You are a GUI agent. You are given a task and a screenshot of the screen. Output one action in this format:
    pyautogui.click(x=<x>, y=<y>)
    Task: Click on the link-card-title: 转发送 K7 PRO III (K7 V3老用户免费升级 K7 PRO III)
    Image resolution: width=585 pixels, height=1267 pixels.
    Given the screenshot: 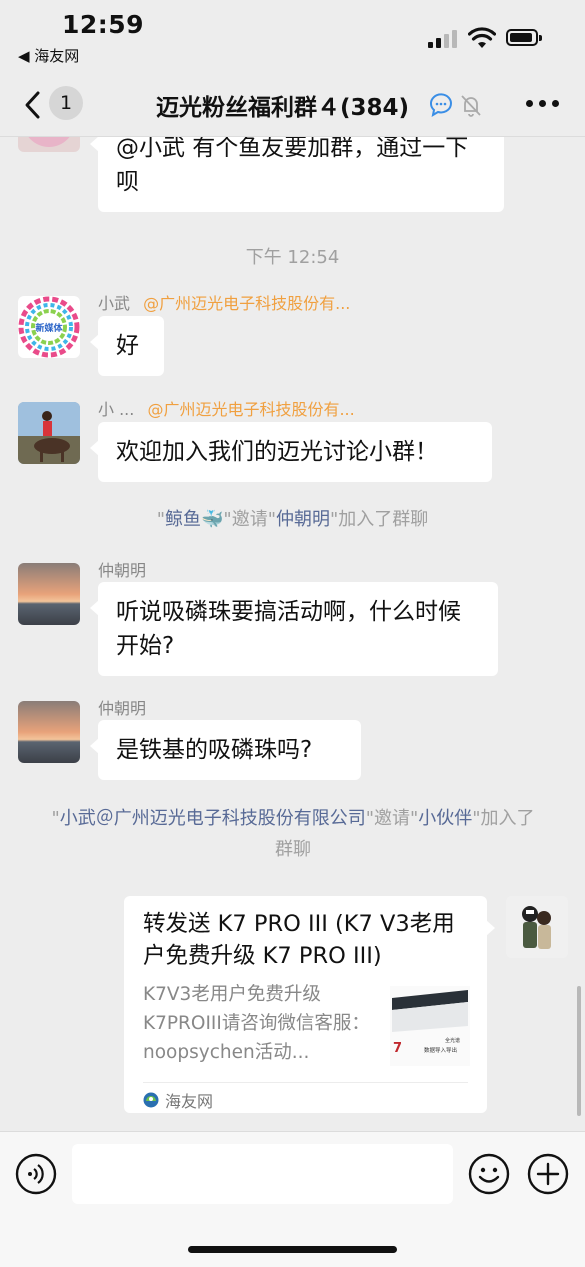 What is the action you would take?
    pyautogui.click(x=299, y=940)
    